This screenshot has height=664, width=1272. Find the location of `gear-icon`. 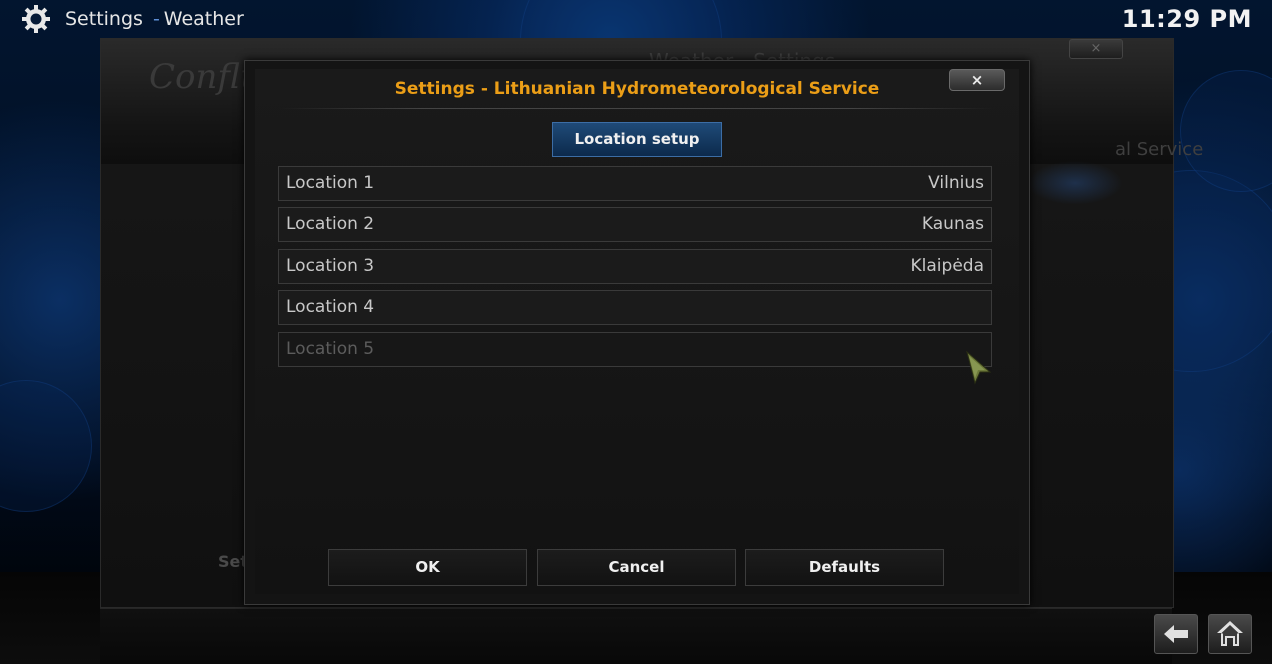

gear-icon is located at coordinates (36, 19).